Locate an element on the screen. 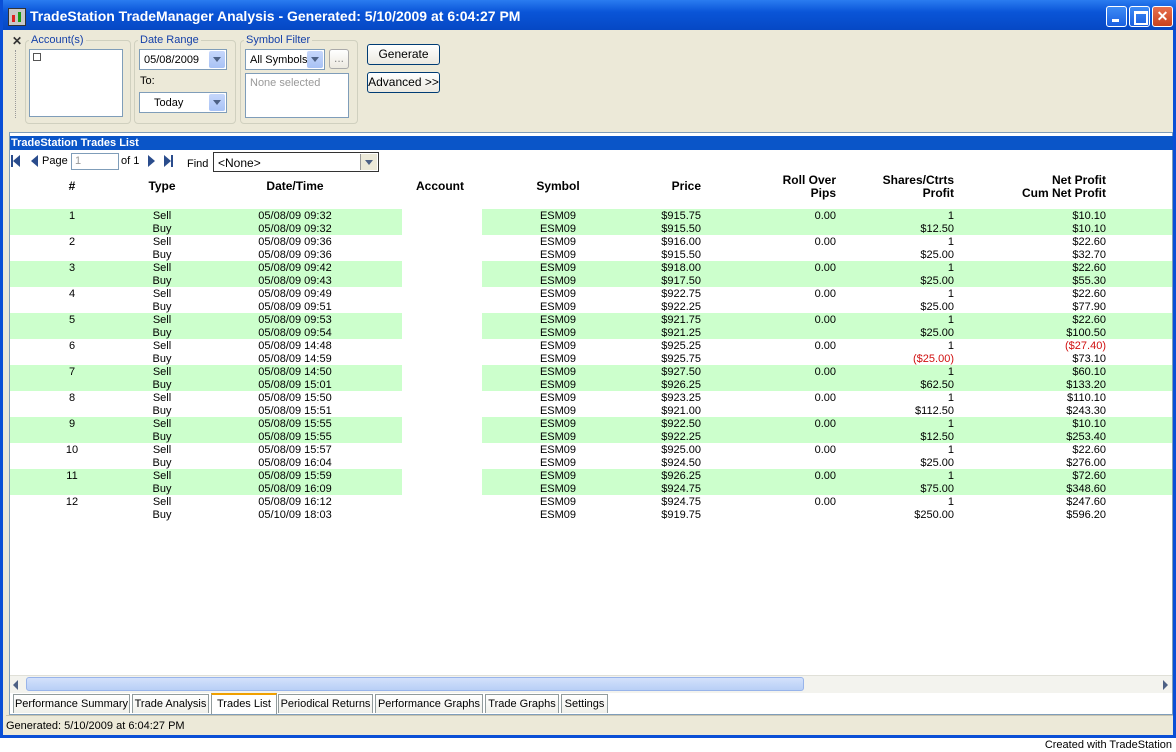  cell-price: $922.50 is located at coordinates (681, 424).